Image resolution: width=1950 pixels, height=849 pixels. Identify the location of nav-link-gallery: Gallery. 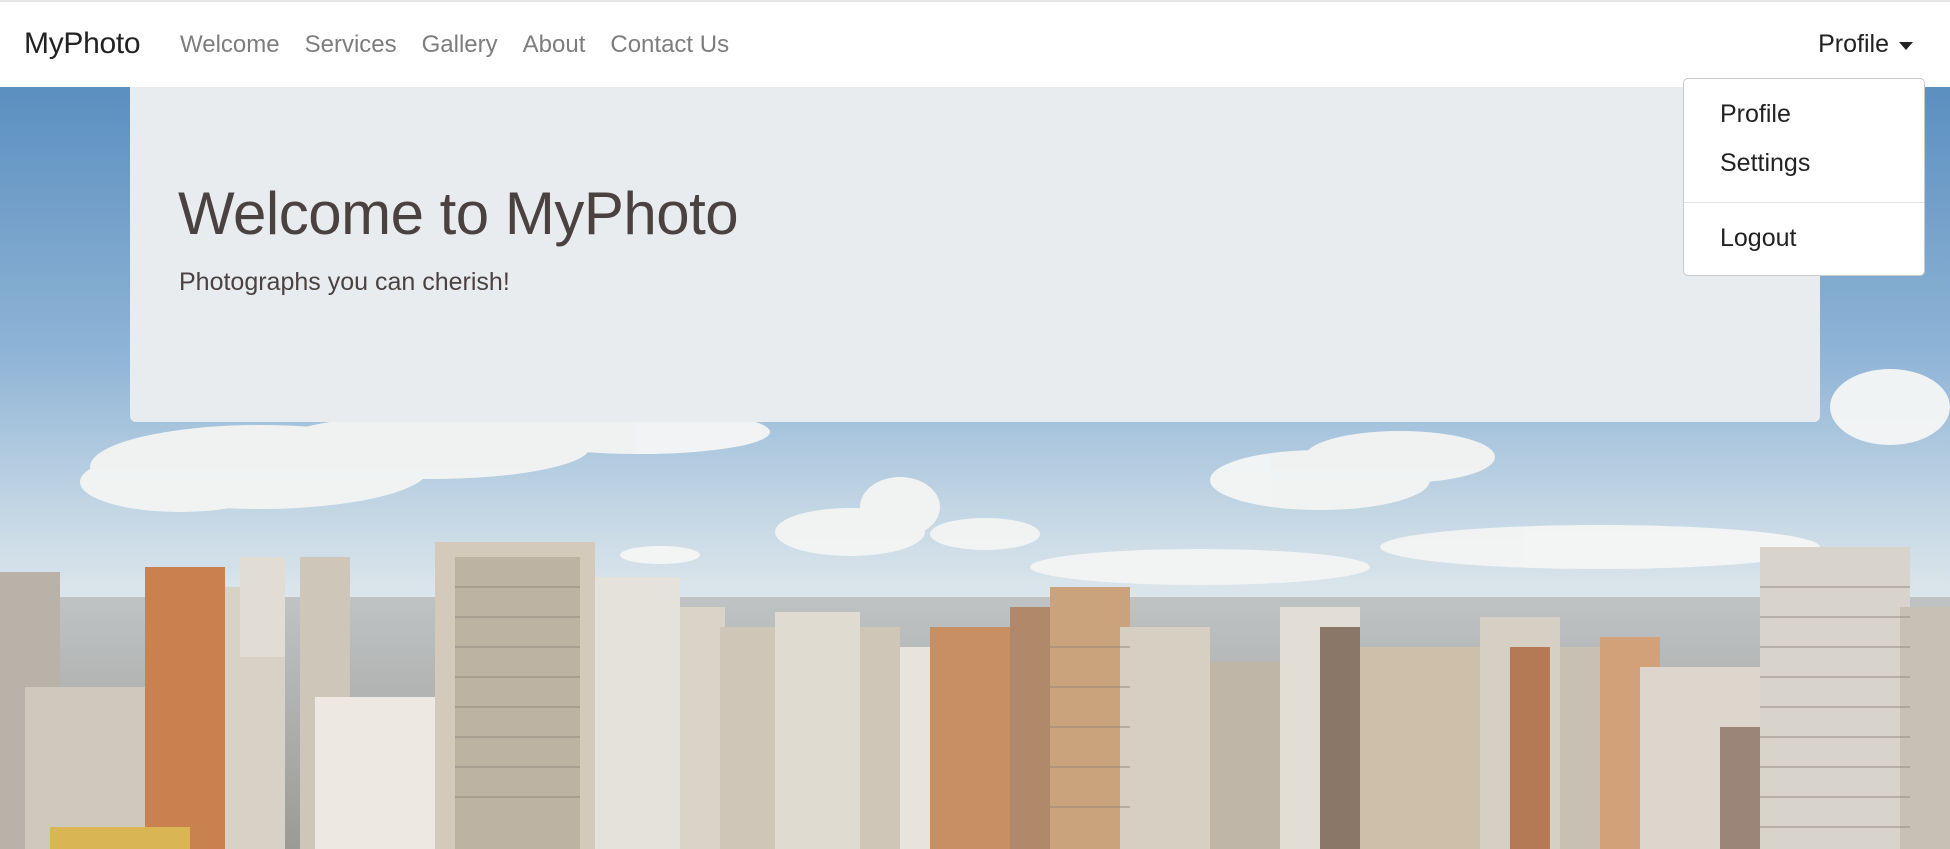
(459, 45).